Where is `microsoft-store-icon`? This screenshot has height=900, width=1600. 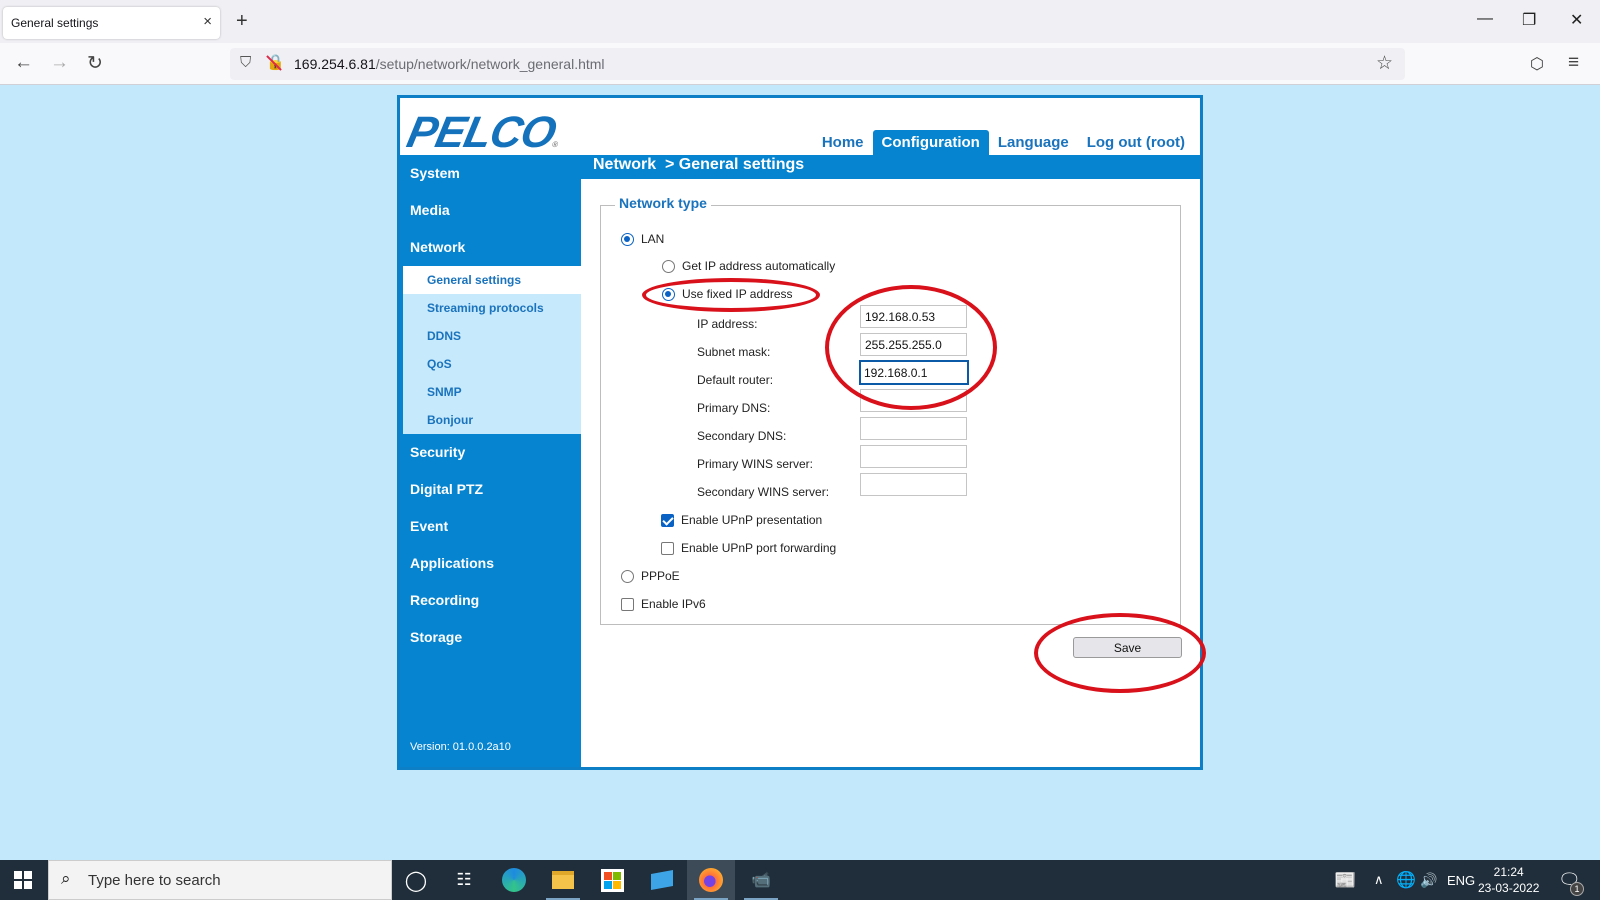
microsoft-store-icon is located at coordinates (612, 880).